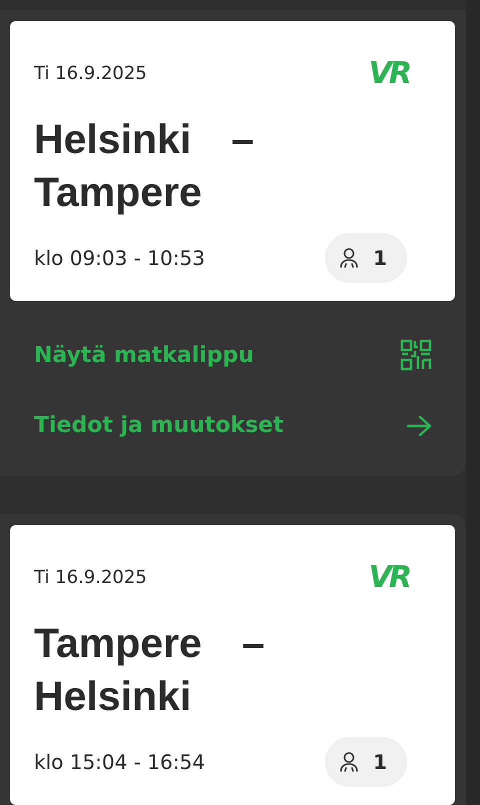  What do you see at coordinates (119, 762) in the screenshot?
I see `trip-time: klo 15:04 - 16:54` at bounding box center [119, 762].